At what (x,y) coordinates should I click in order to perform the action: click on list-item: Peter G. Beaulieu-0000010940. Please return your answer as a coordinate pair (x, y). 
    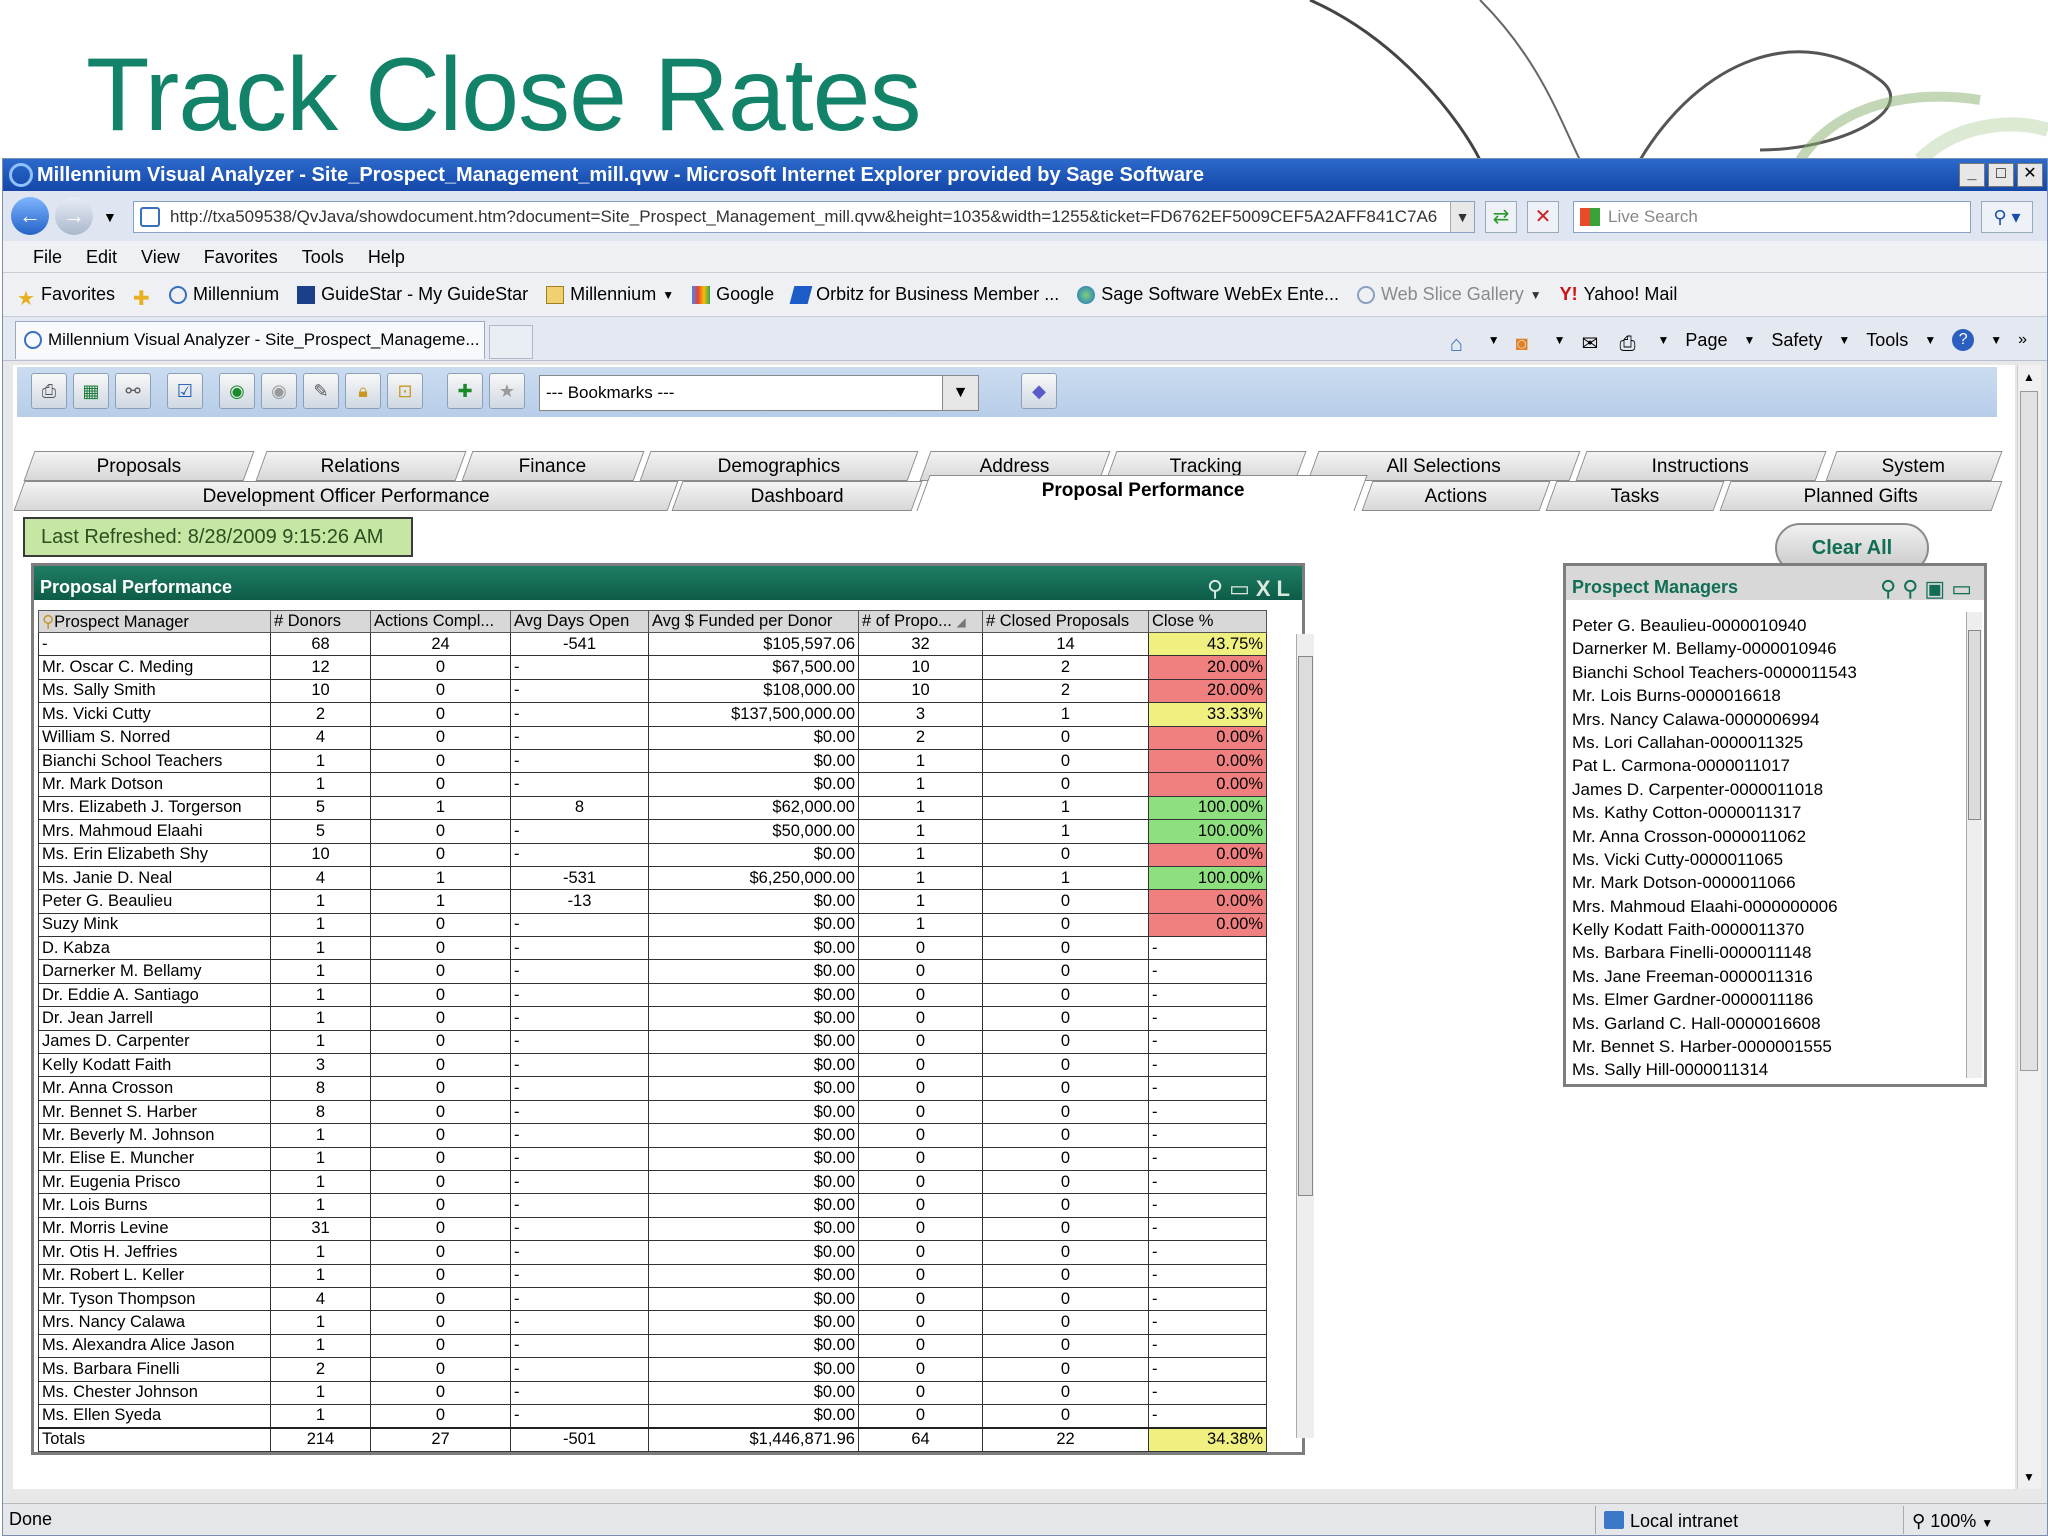
    Looking at the image, I should click on (1765, 625).